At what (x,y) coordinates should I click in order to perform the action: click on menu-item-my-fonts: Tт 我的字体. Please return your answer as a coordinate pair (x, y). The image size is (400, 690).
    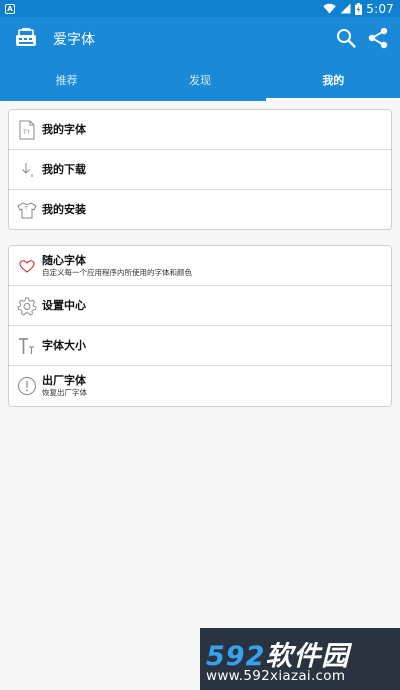
    Looking at the image, I should click on (200, 130).